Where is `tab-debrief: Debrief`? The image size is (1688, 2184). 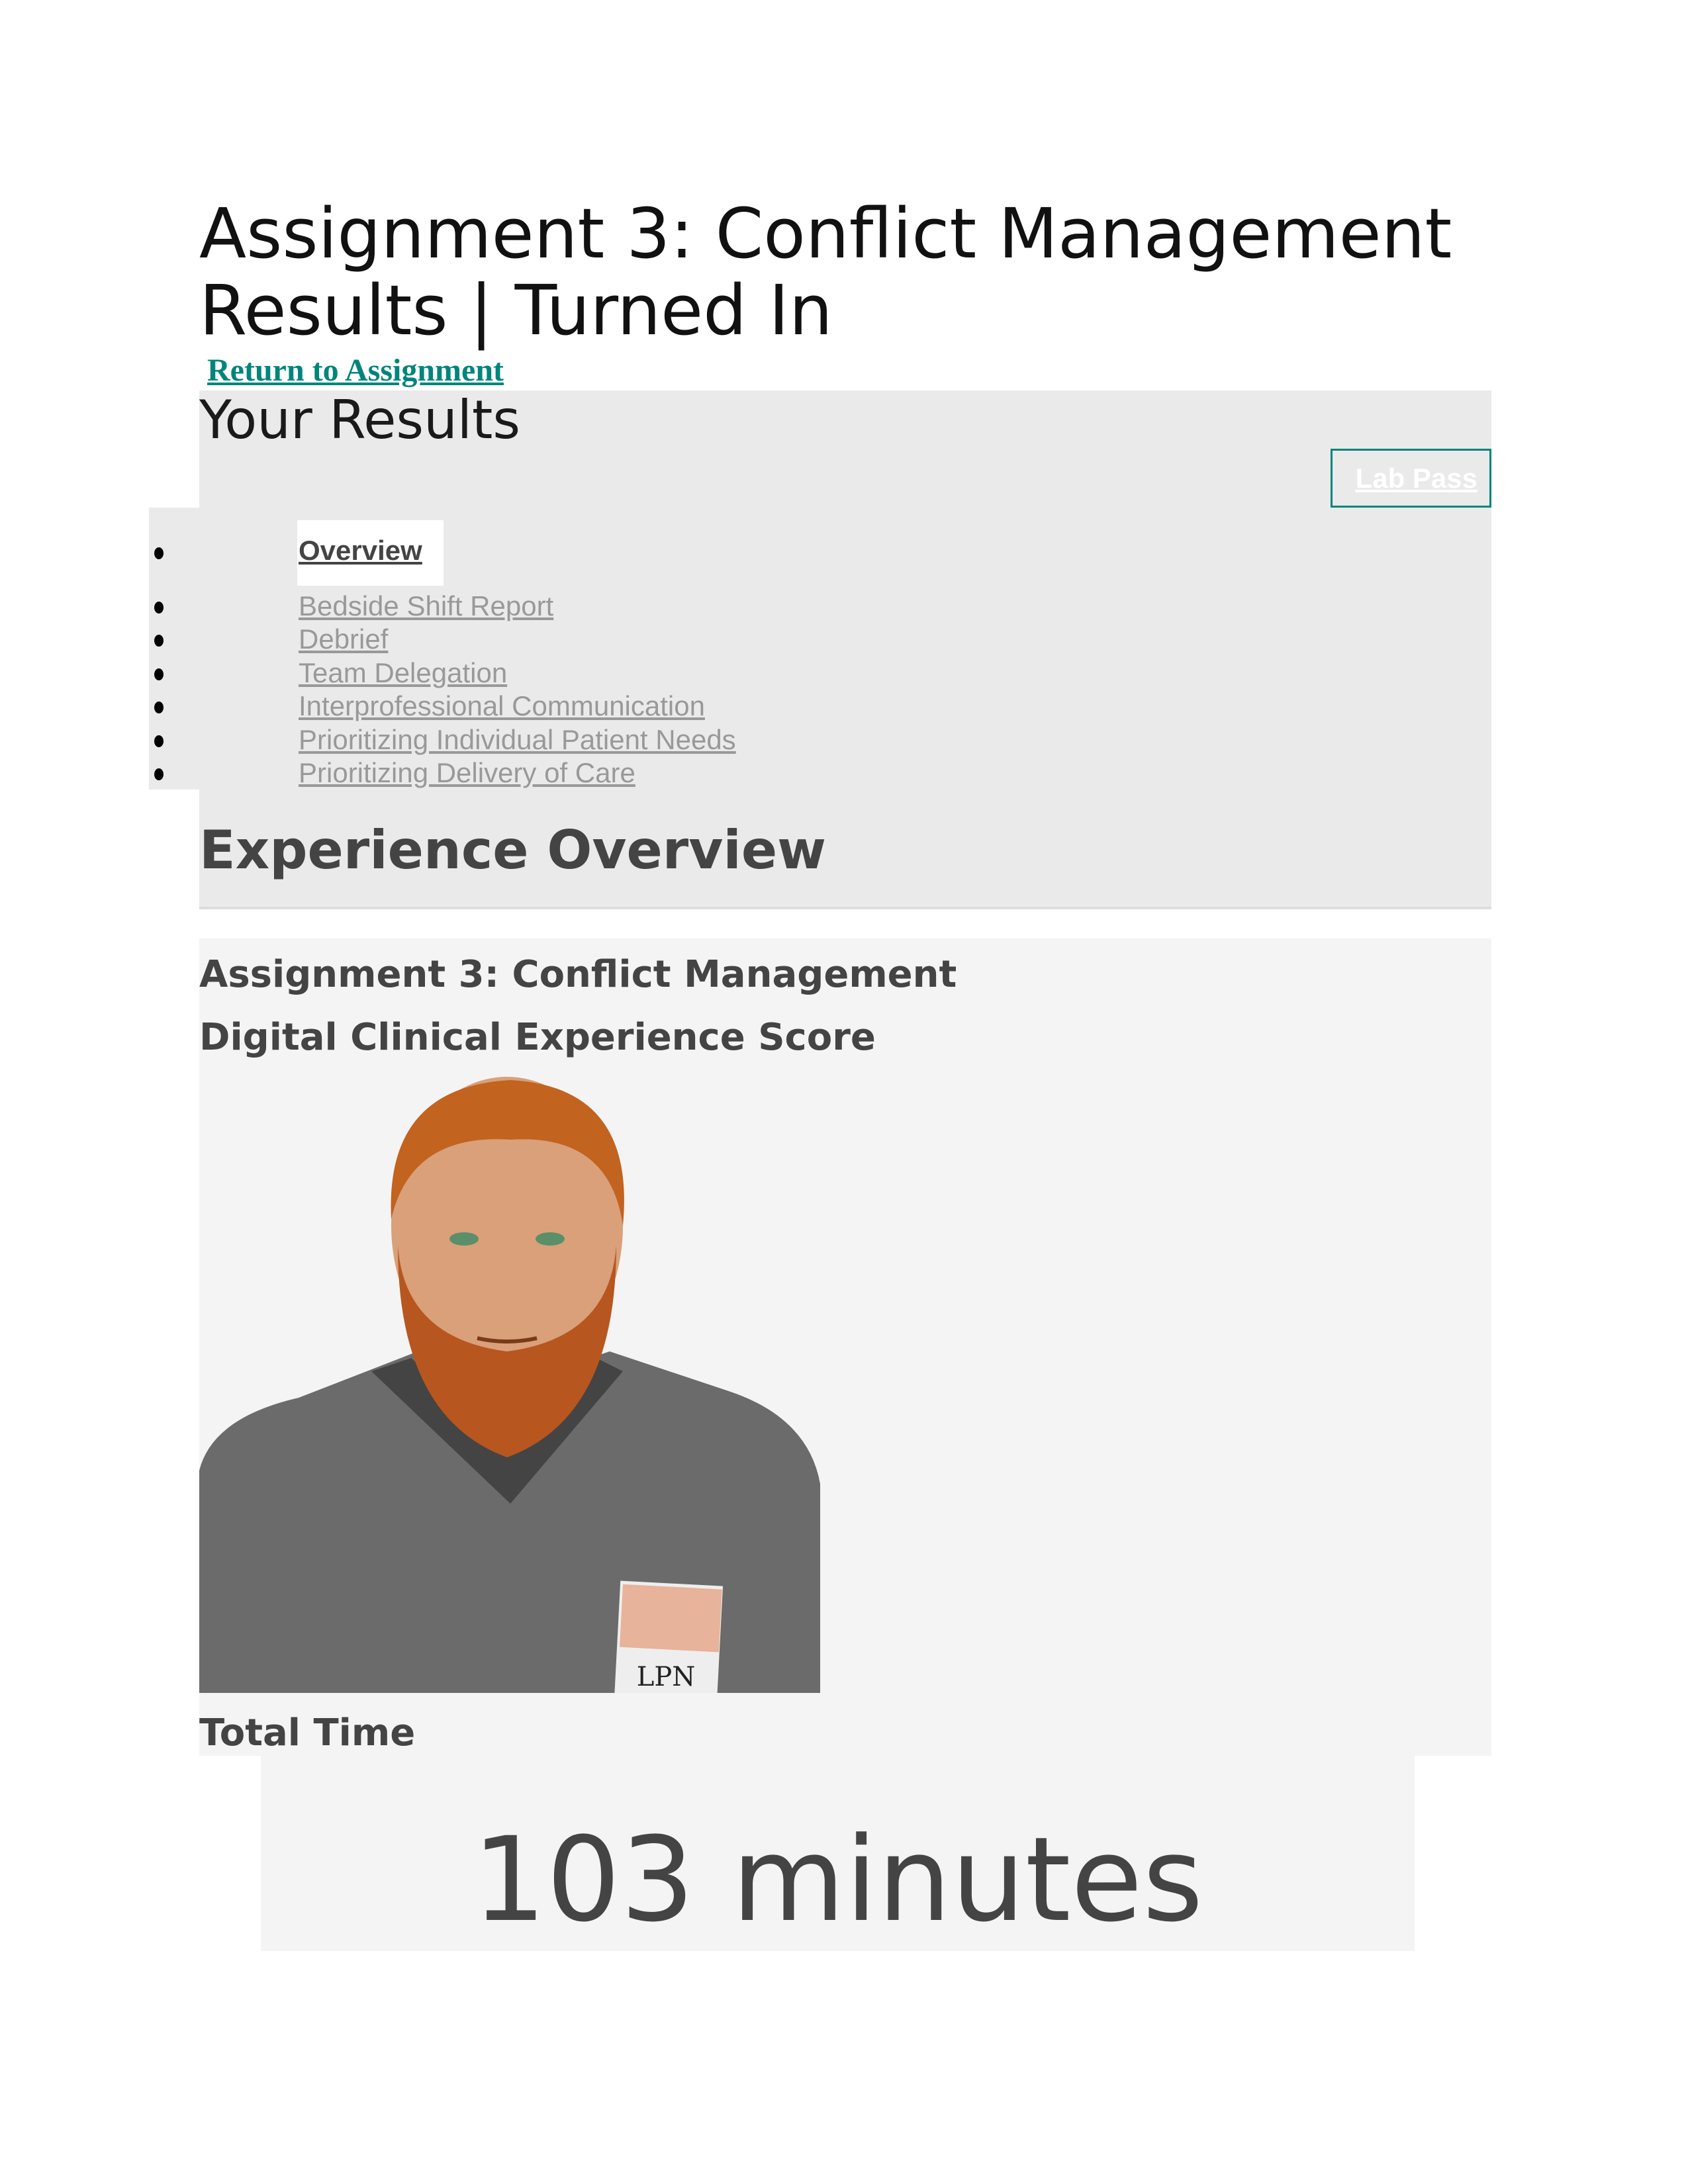 tab-debrief: Debrief is located at coordinates (343, 639).